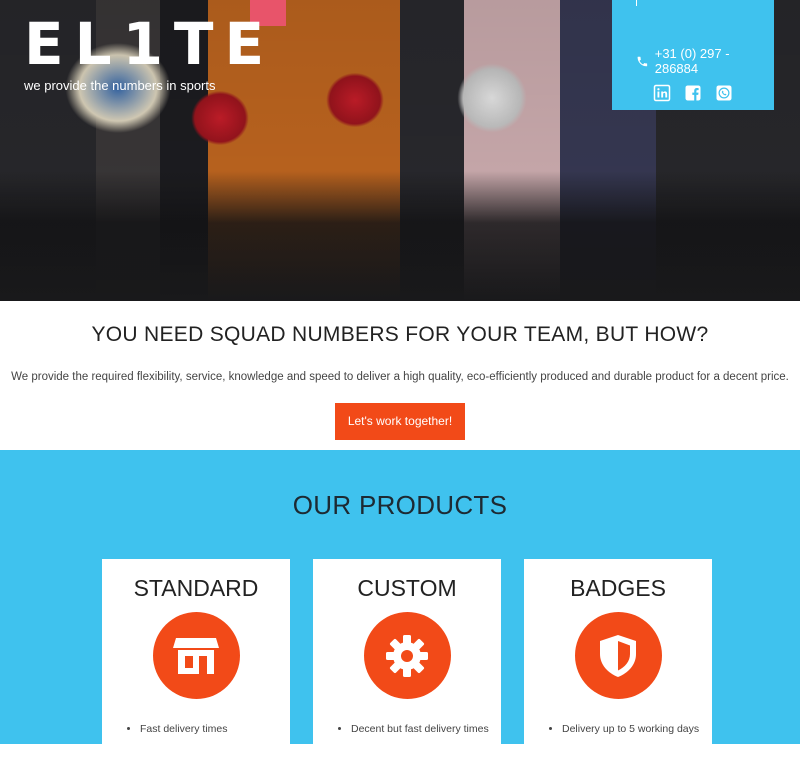 The image size is (800, 766). What do you see at coordinates (618, 588) in the screenshot?
I see `card-title: BADGES` at bounding box center [618, 588].